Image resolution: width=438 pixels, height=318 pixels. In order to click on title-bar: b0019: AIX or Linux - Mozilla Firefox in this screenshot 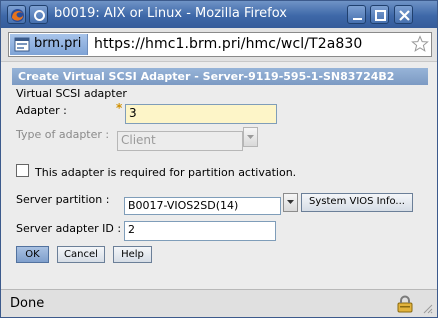, I will do `click(219, 14)`.